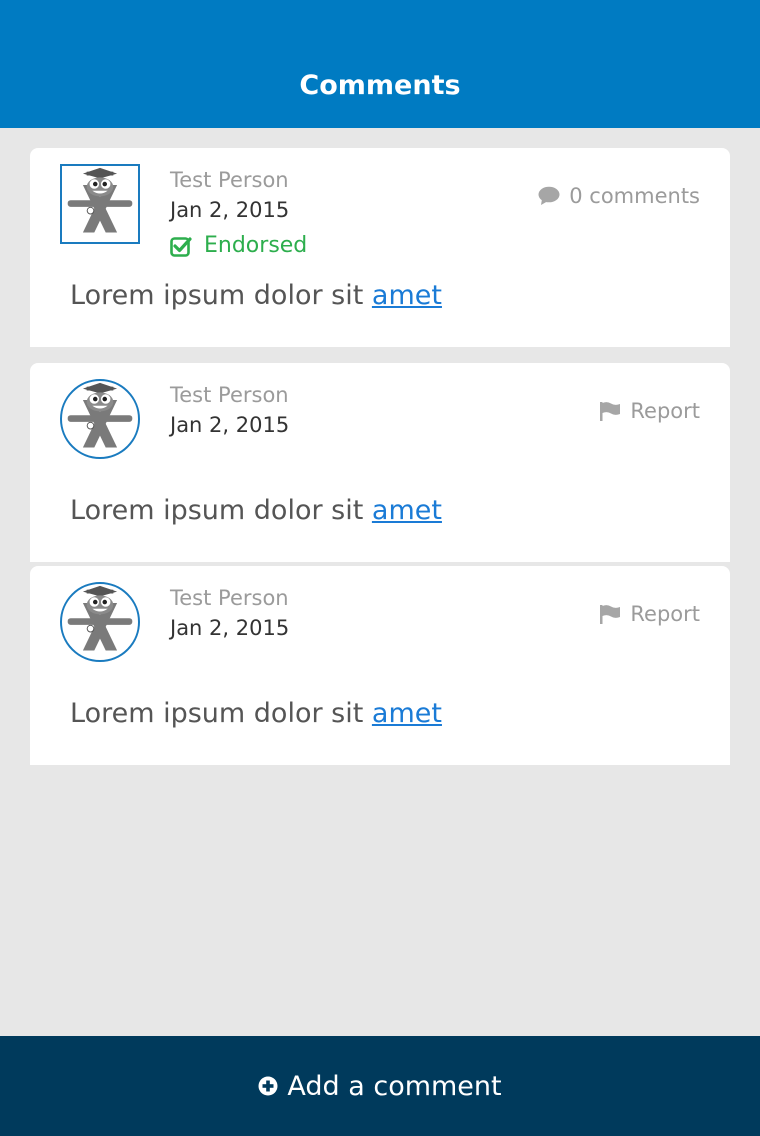 This screenshot has width=760, height=1136. I want to click on comments-count-link: 0 comments, so click(619, 196).